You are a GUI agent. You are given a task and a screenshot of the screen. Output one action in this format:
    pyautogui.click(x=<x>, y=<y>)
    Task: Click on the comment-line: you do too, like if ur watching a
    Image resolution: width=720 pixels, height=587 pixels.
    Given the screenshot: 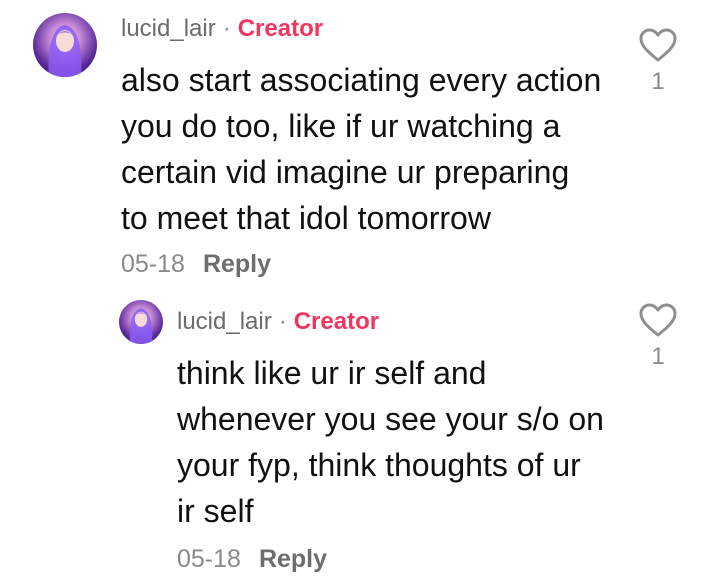 What is the action you would take?
    pyautogui.click(x=341, y=126)
    